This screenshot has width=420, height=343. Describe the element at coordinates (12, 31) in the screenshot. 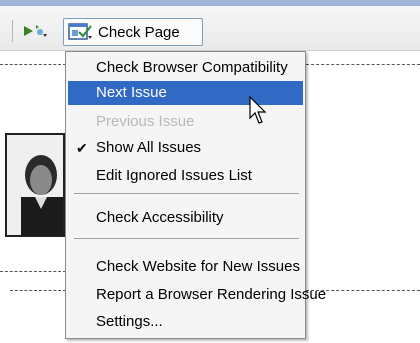

I see `toolbar-separator` at that location.